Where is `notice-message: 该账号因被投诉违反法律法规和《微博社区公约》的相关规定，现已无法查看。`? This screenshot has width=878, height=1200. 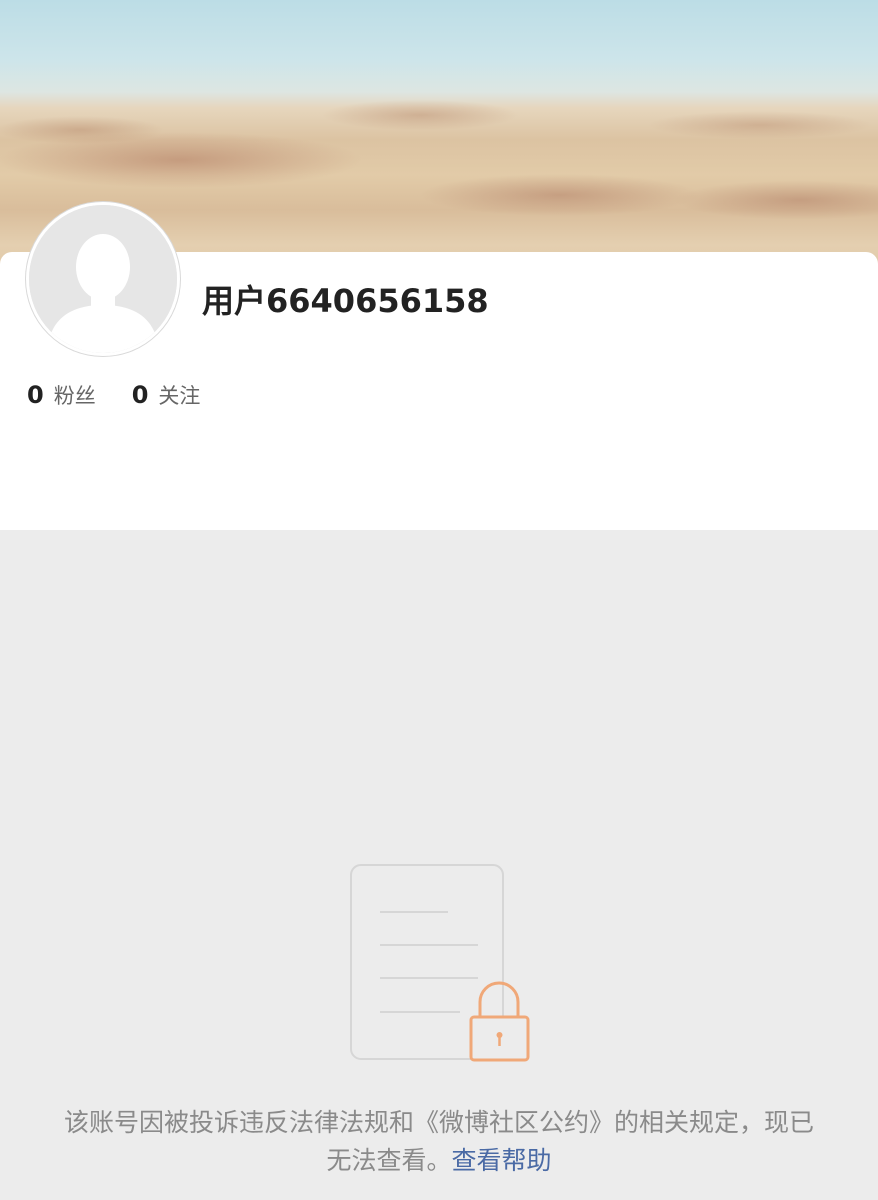 notice-message: 该账号因被投诉违反法律法规和《微博社区公约》的相关规定，现已无法查看。 is located at coordinates (438, 1141).